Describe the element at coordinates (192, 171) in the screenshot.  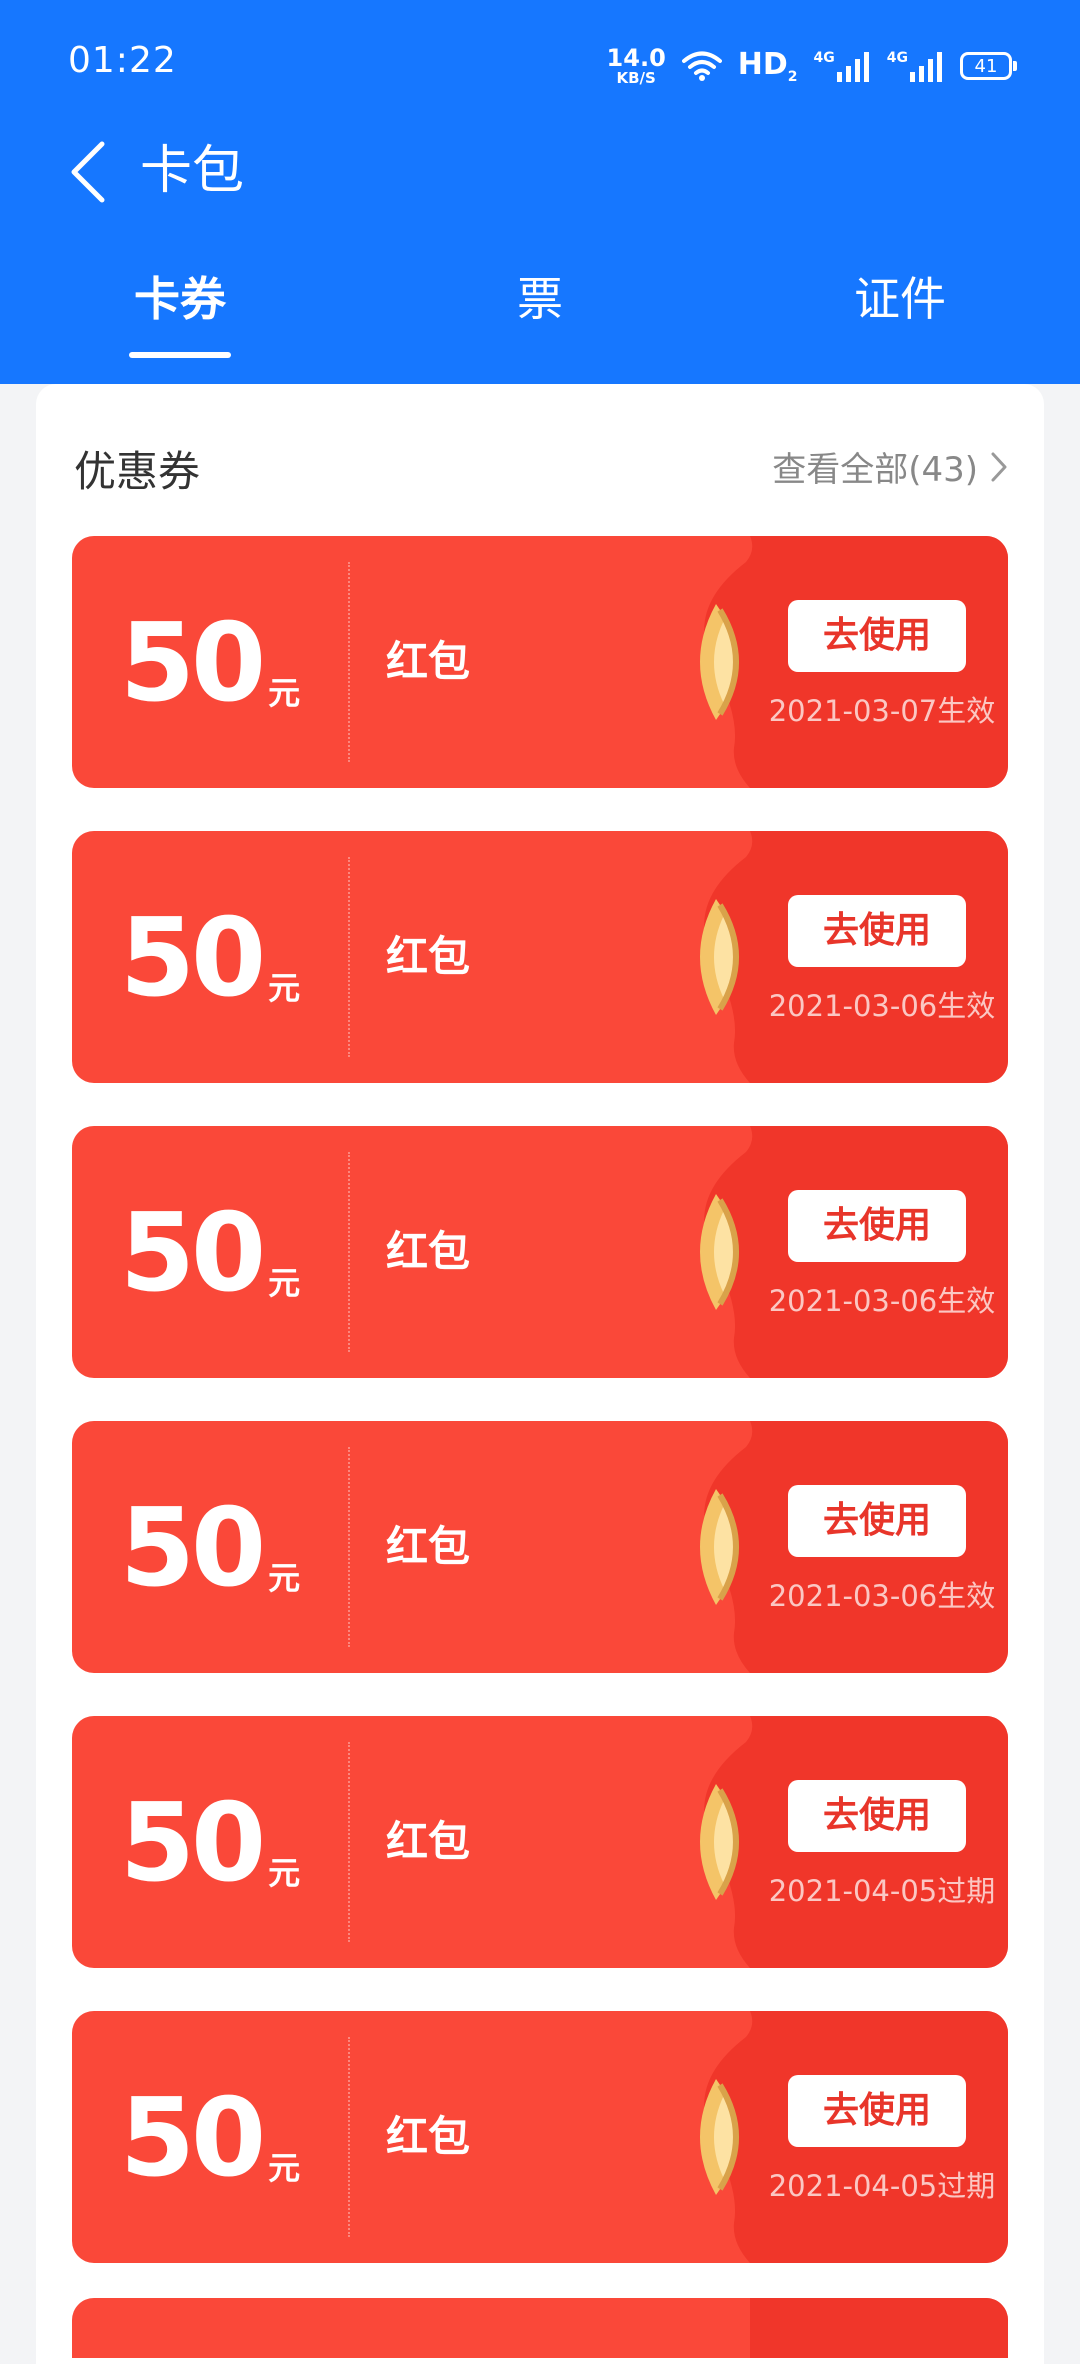
I see `page-title: 卡包` at that location.